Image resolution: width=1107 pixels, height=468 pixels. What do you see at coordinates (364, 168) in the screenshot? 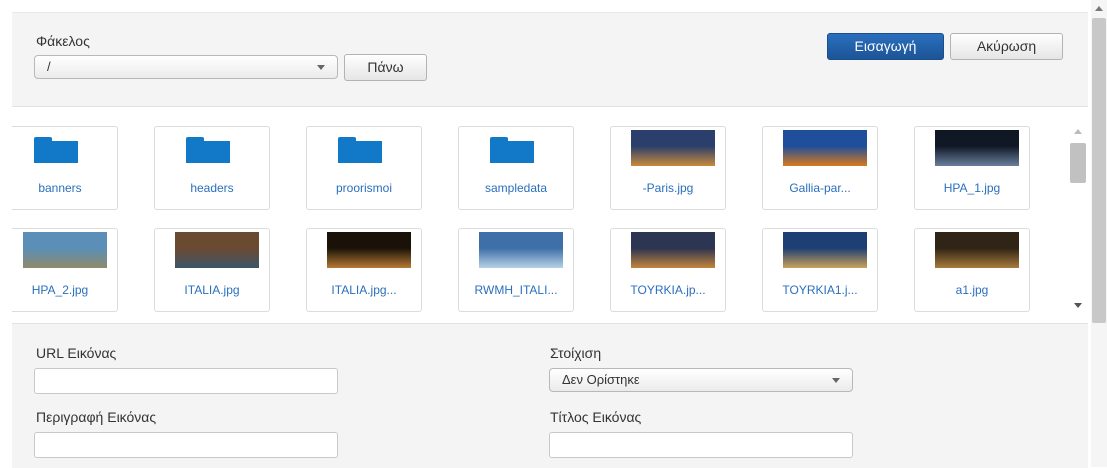
I see `folder-tile: proorismoi` at bounding box center [364, 168].